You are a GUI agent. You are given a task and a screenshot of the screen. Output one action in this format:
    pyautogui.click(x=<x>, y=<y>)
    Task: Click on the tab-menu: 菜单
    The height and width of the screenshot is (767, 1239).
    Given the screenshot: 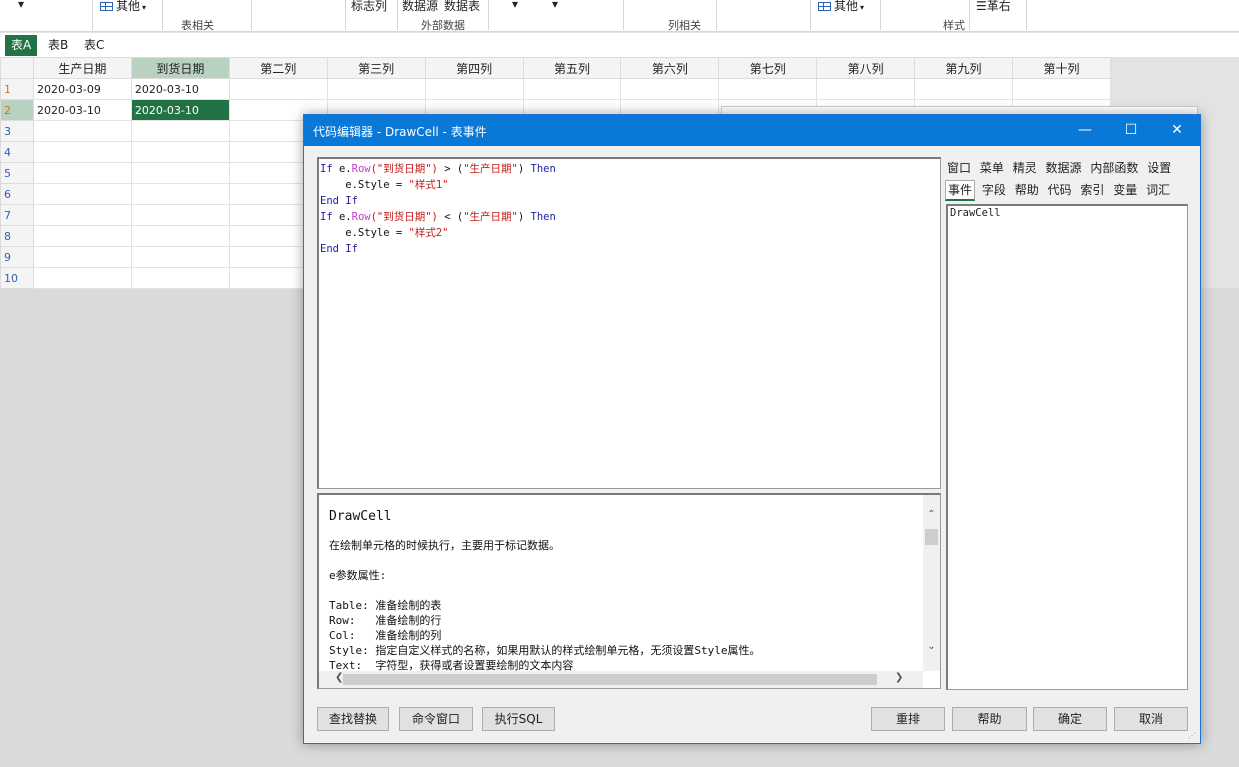 What is the action you would take?
    pyautogui.click(x=992, y=168)
    